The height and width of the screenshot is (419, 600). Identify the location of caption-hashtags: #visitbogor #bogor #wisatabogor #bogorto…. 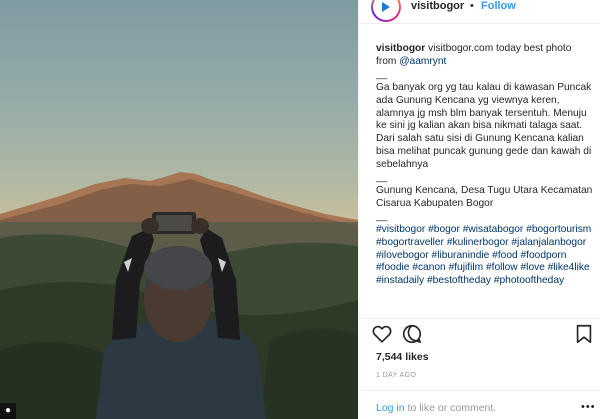
(485, 256).